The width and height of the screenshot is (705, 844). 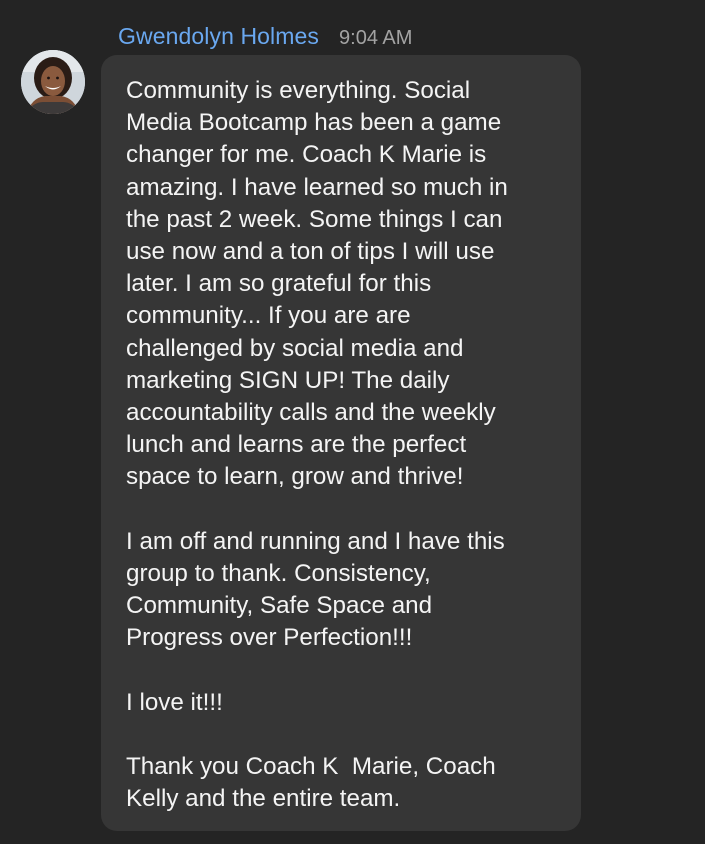 I want to click on profile-photo-icon, so click(x=53, y=82).